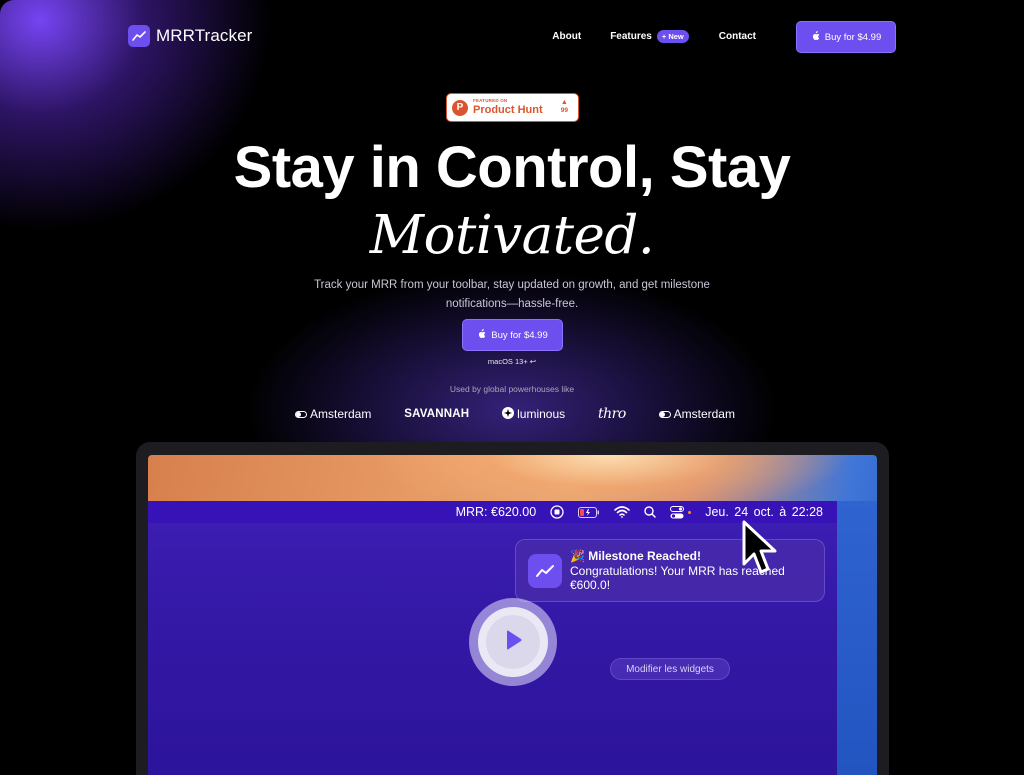 The height and width of the screenshot is (775, 1024). What do you see at coordinates (631, 36) in the screenshot?
I see `nav-features-link: Features` at bounding box center [631, 36].